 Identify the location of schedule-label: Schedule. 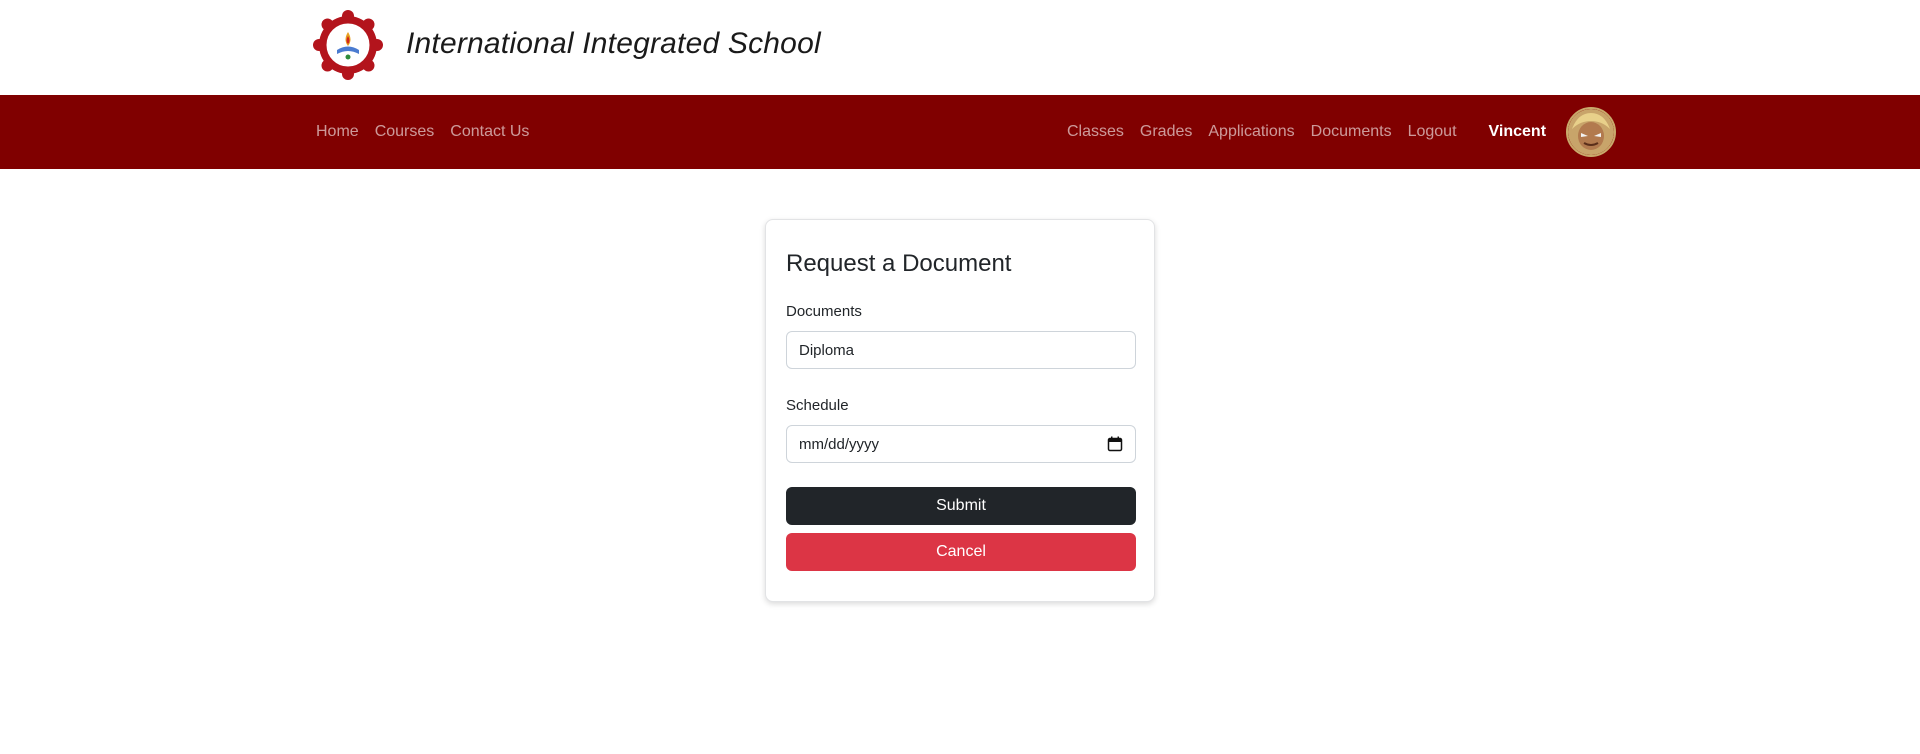
(817, 405).